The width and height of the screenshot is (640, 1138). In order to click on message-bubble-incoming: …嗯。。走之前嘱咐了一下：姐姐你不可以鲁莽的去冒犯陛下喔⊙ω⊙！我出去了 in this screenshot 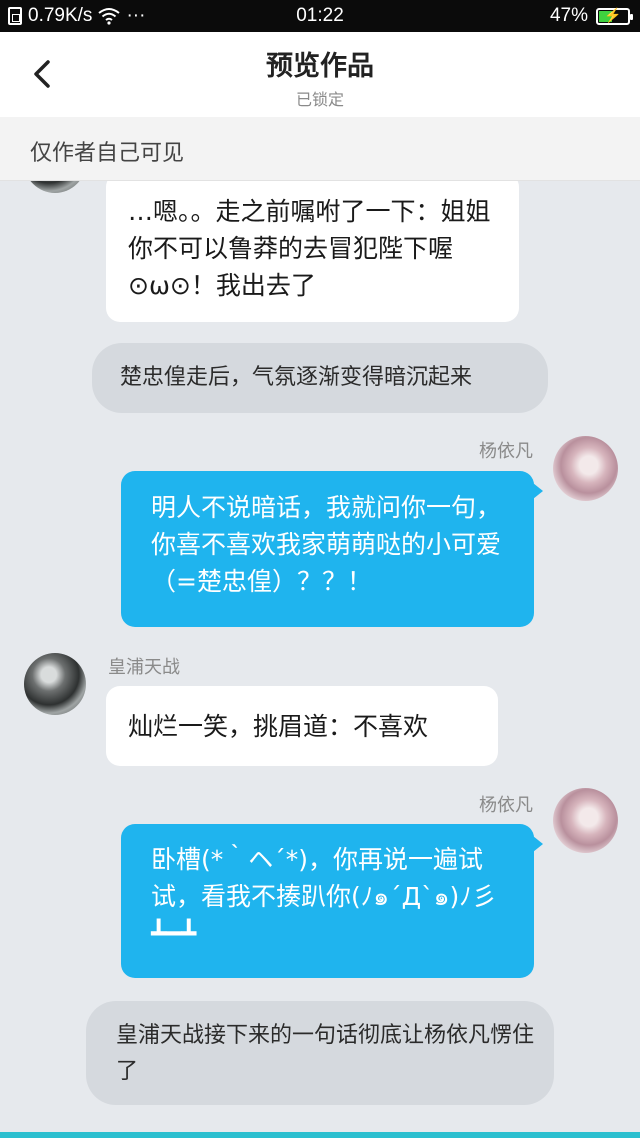, I will do `click(312, 251)`.